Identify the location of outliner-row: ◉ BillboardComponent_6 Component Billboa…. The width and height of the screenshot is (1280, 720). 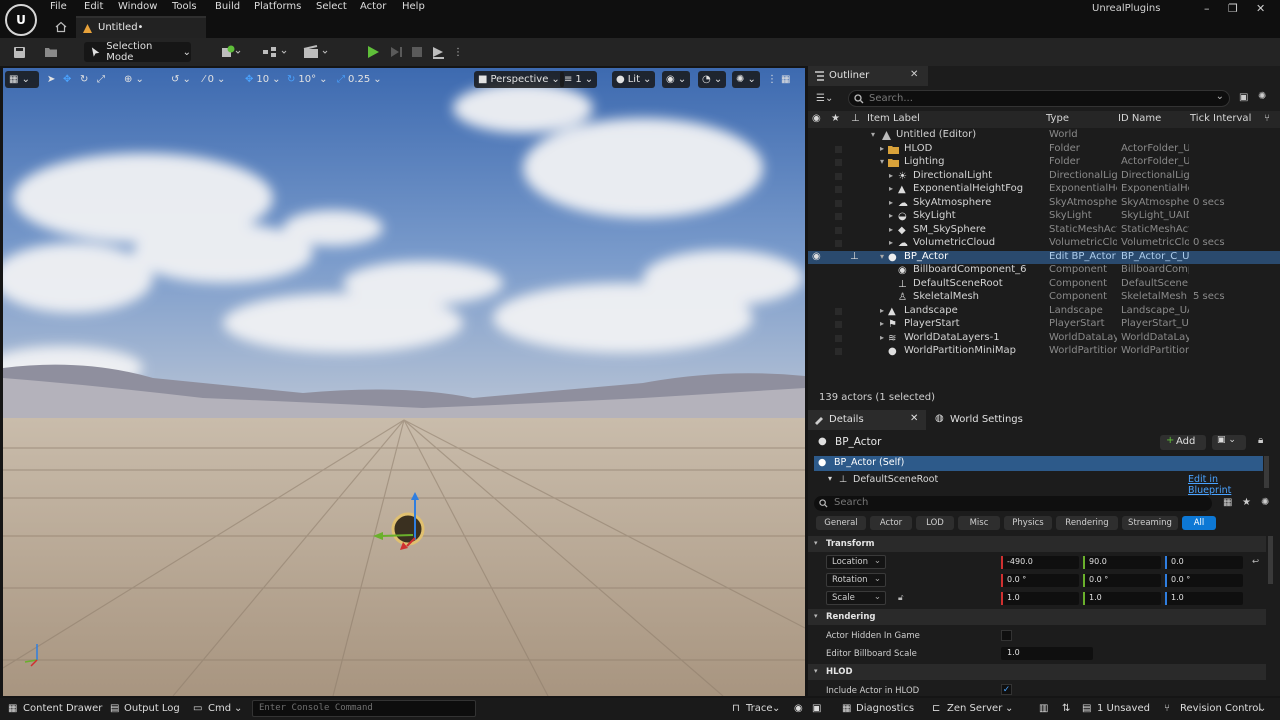
(1044, 271).